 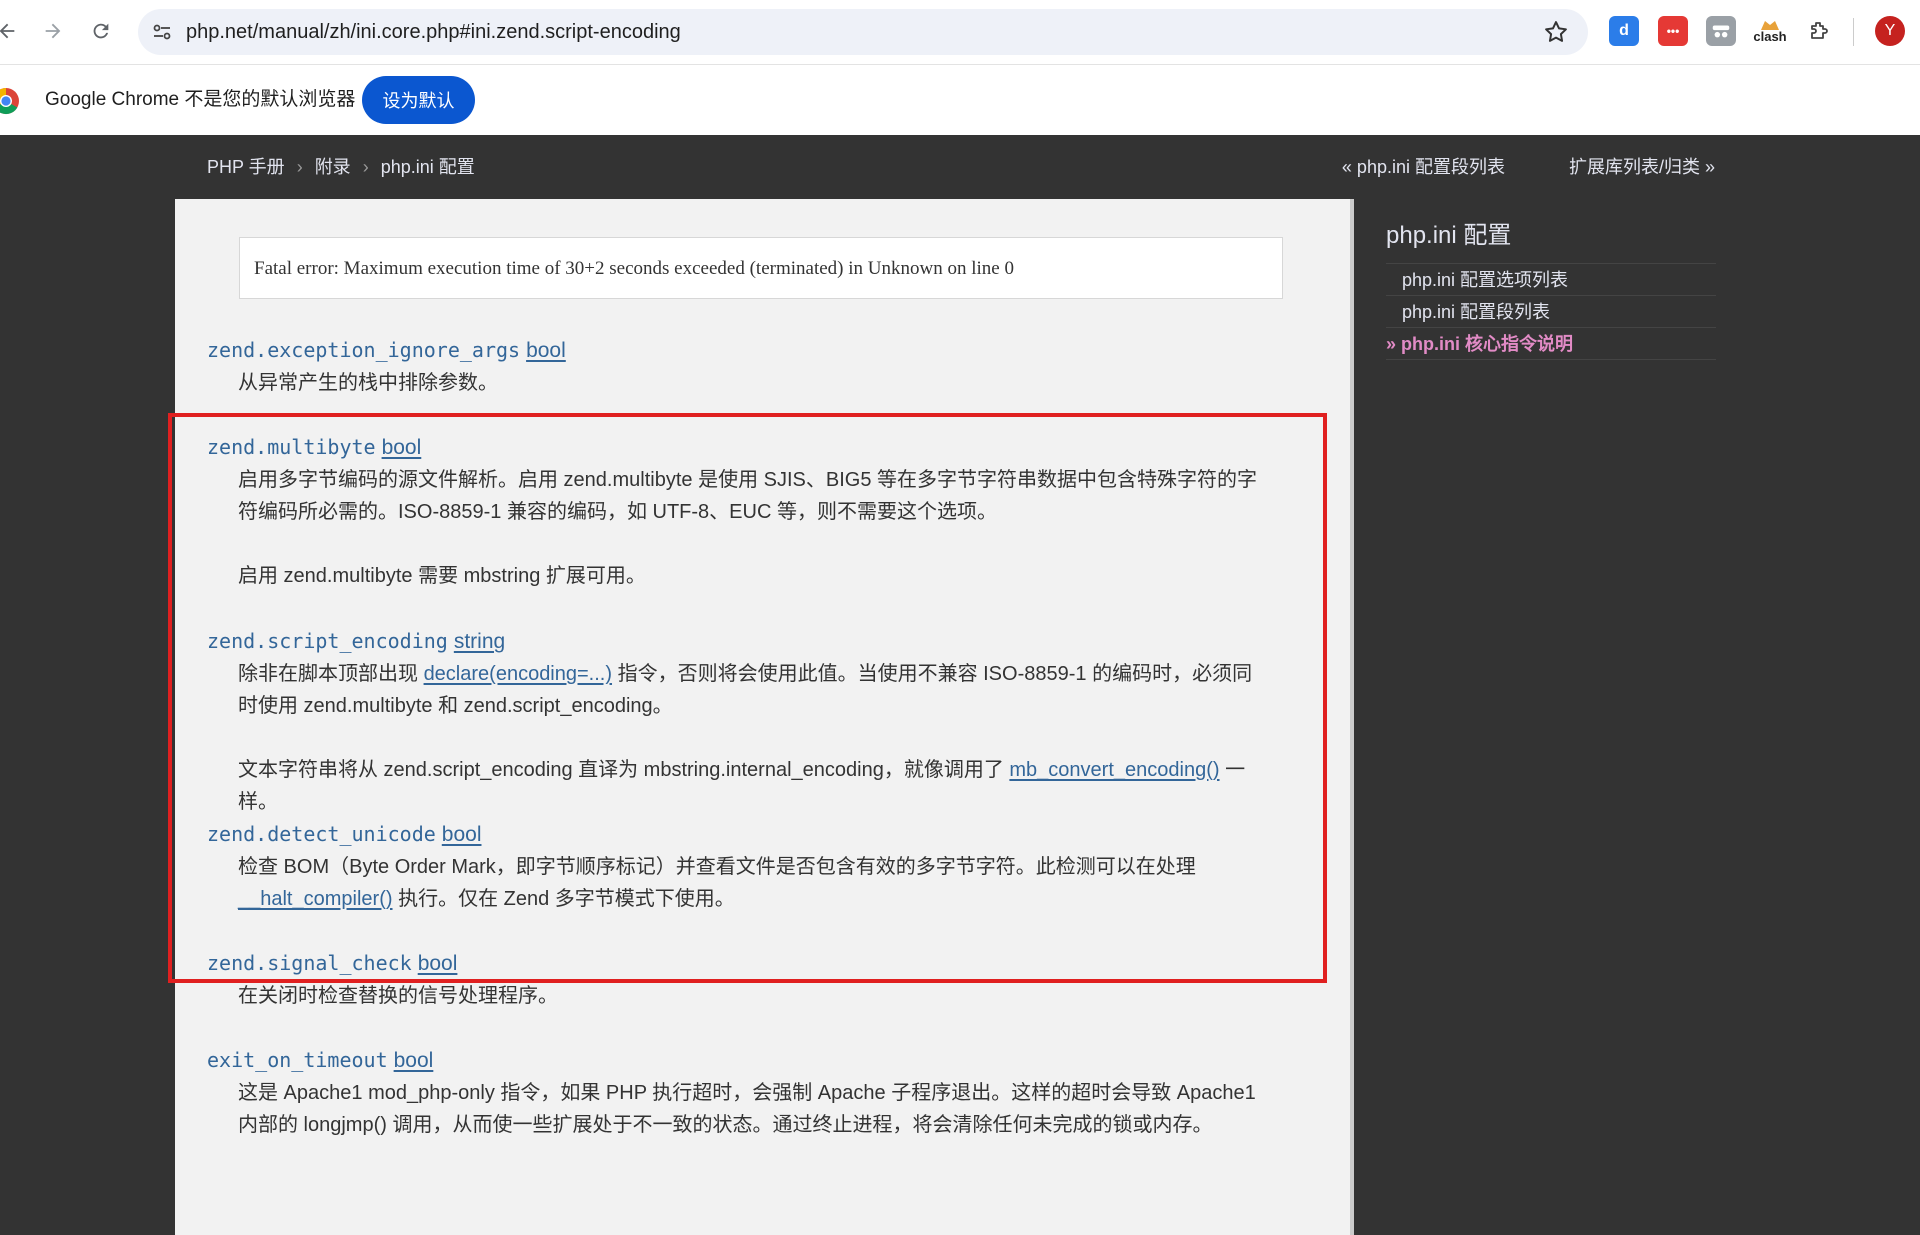 I want to click on extension-glyph: •••, so click(x=1673, y=31).